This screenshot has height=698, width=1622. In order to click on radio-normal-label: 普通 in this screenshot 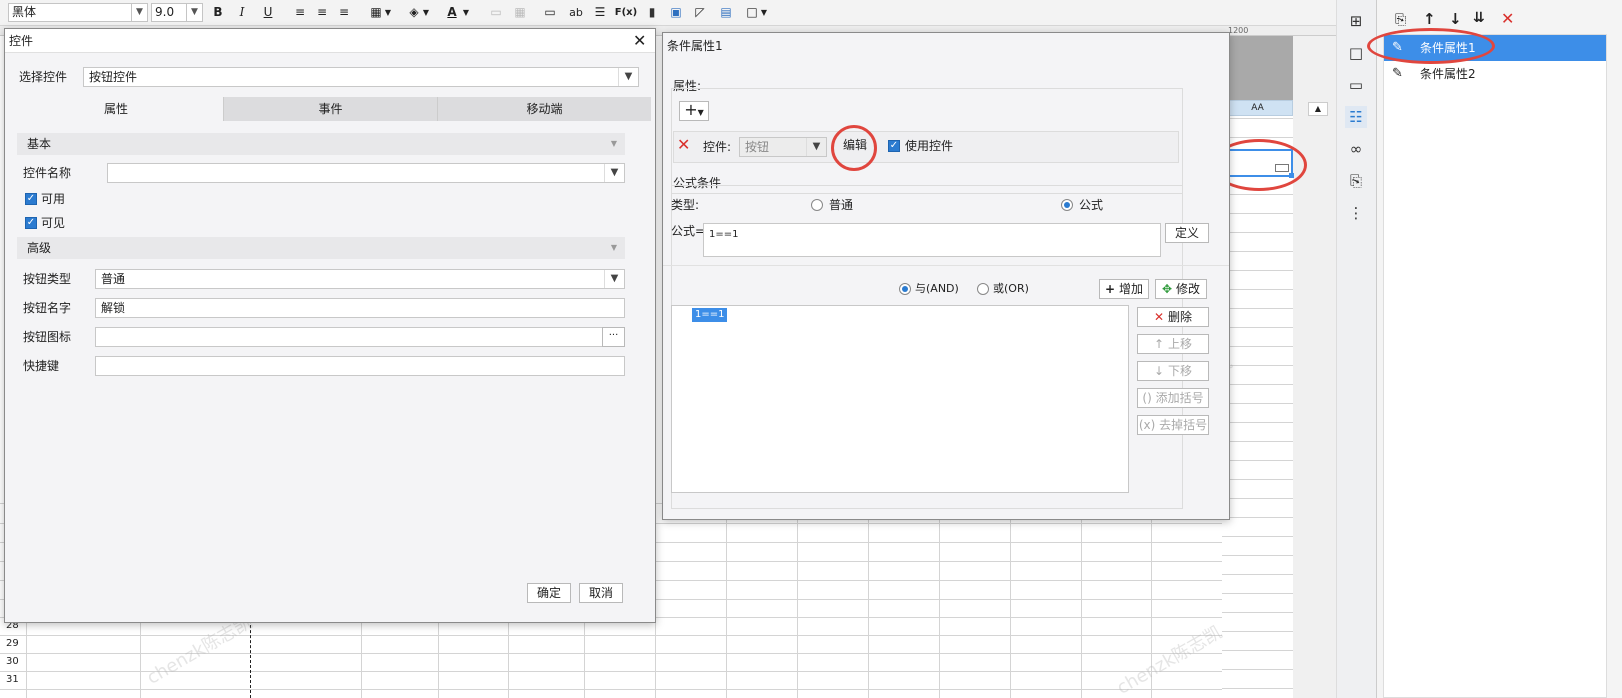, I will do `click(841, 205)`.